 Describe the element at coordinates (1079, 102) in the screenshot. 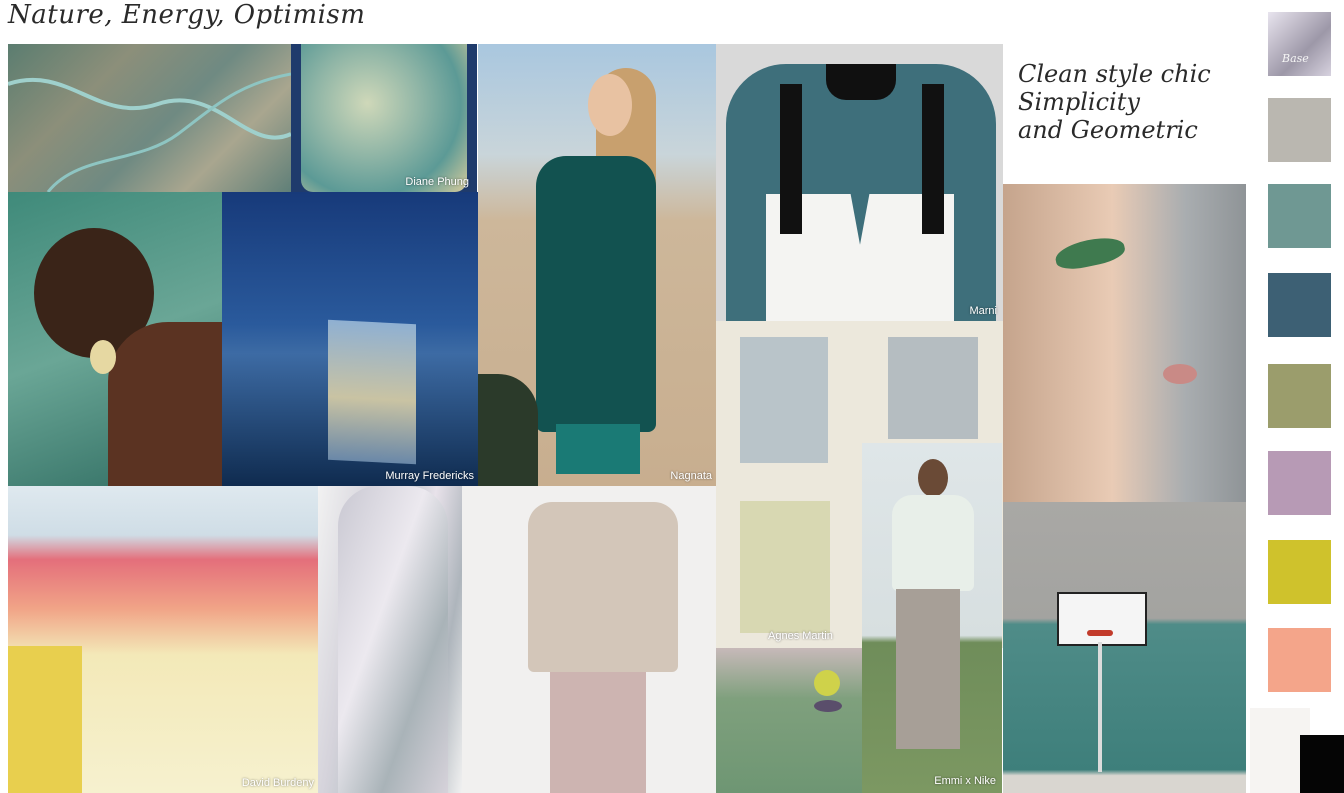

I see `subtitle-line-2: Simplicity` at that location.